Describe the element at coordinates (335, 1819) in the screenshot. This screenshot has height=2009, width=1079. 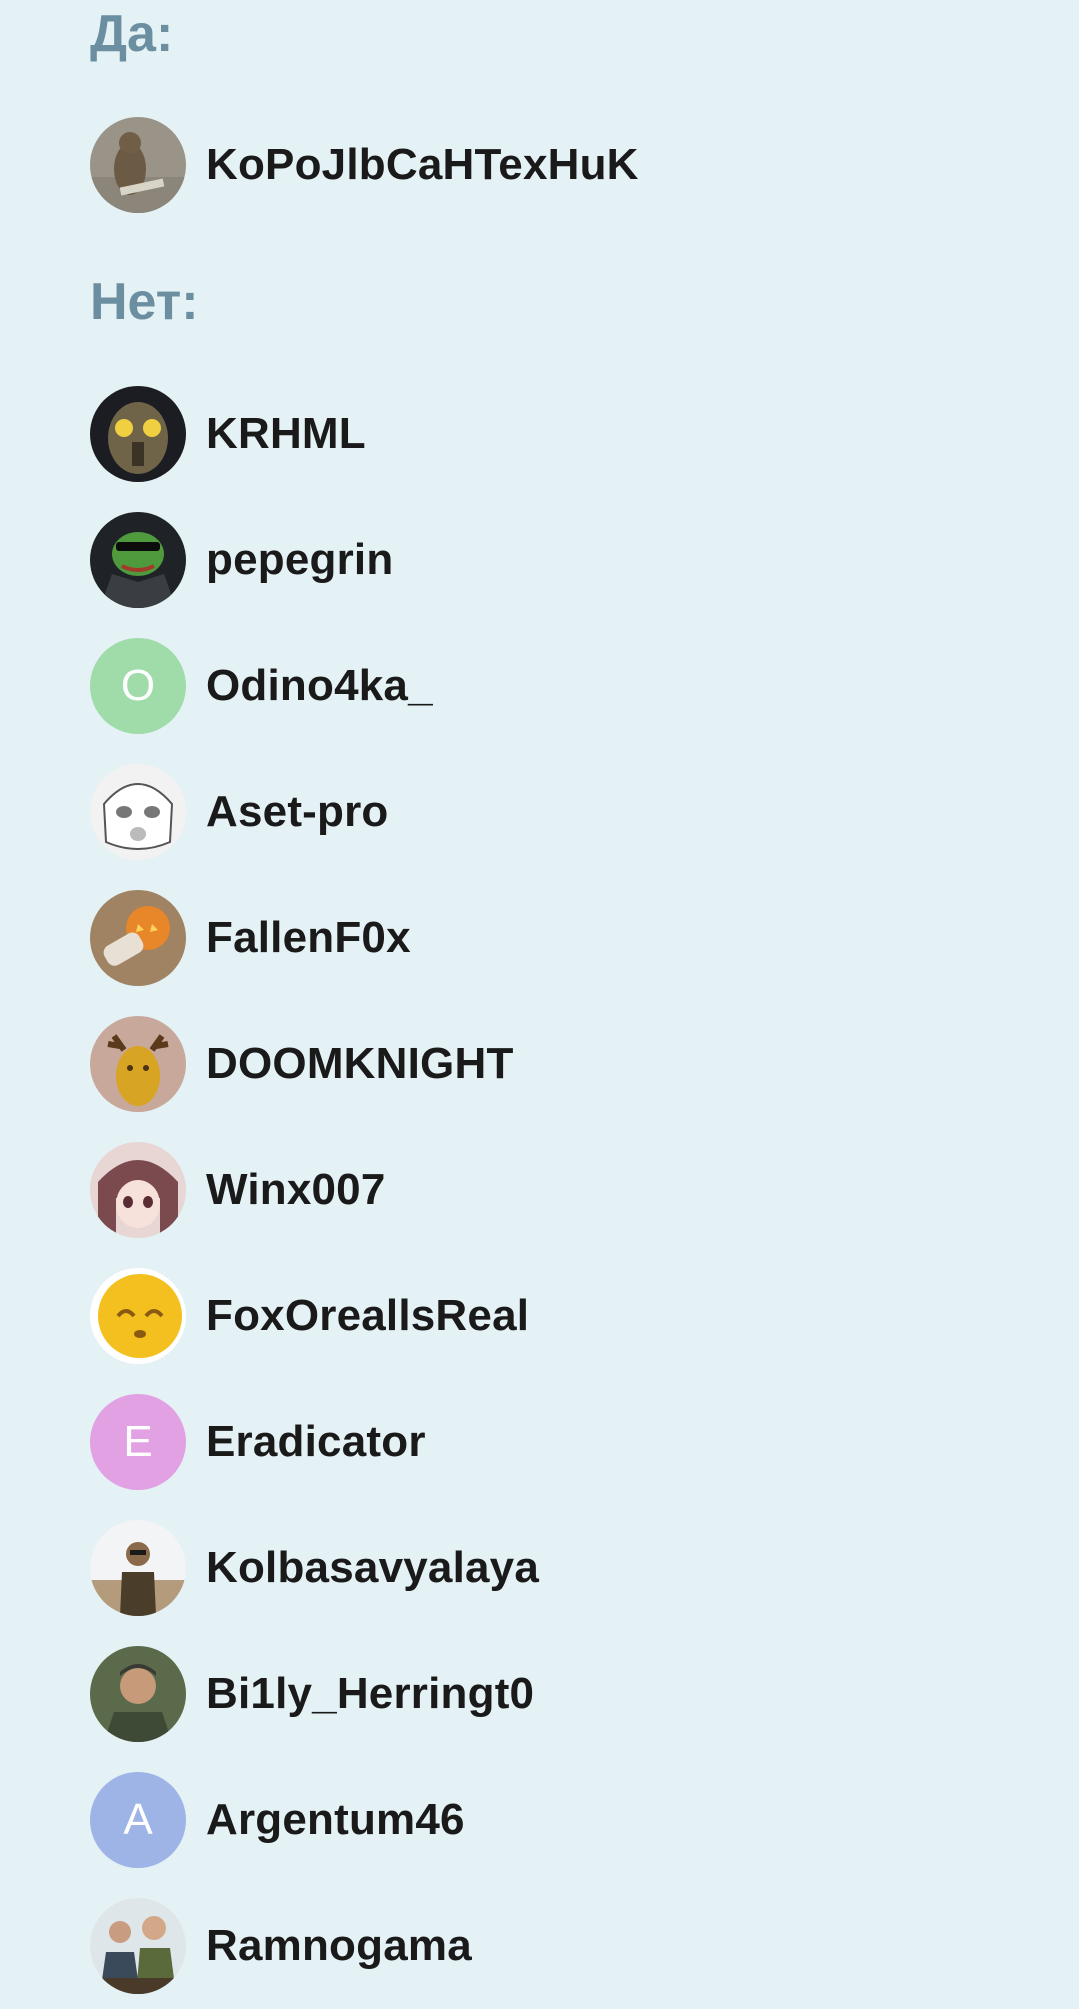
I see `username: Argentum46` at that location.